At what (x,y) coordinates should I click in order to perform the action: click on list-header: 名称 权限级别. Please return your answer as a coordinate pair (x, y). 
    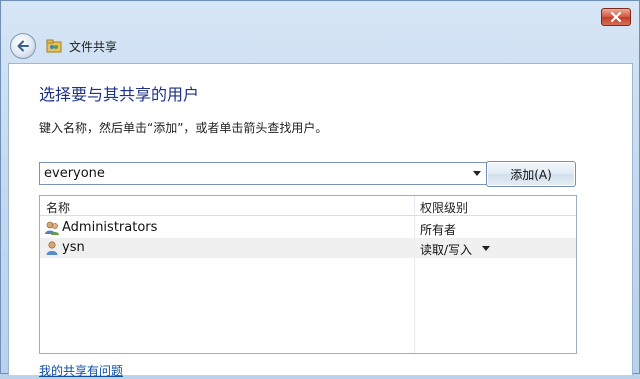
    Looking at the image, I should click on (308, 206).